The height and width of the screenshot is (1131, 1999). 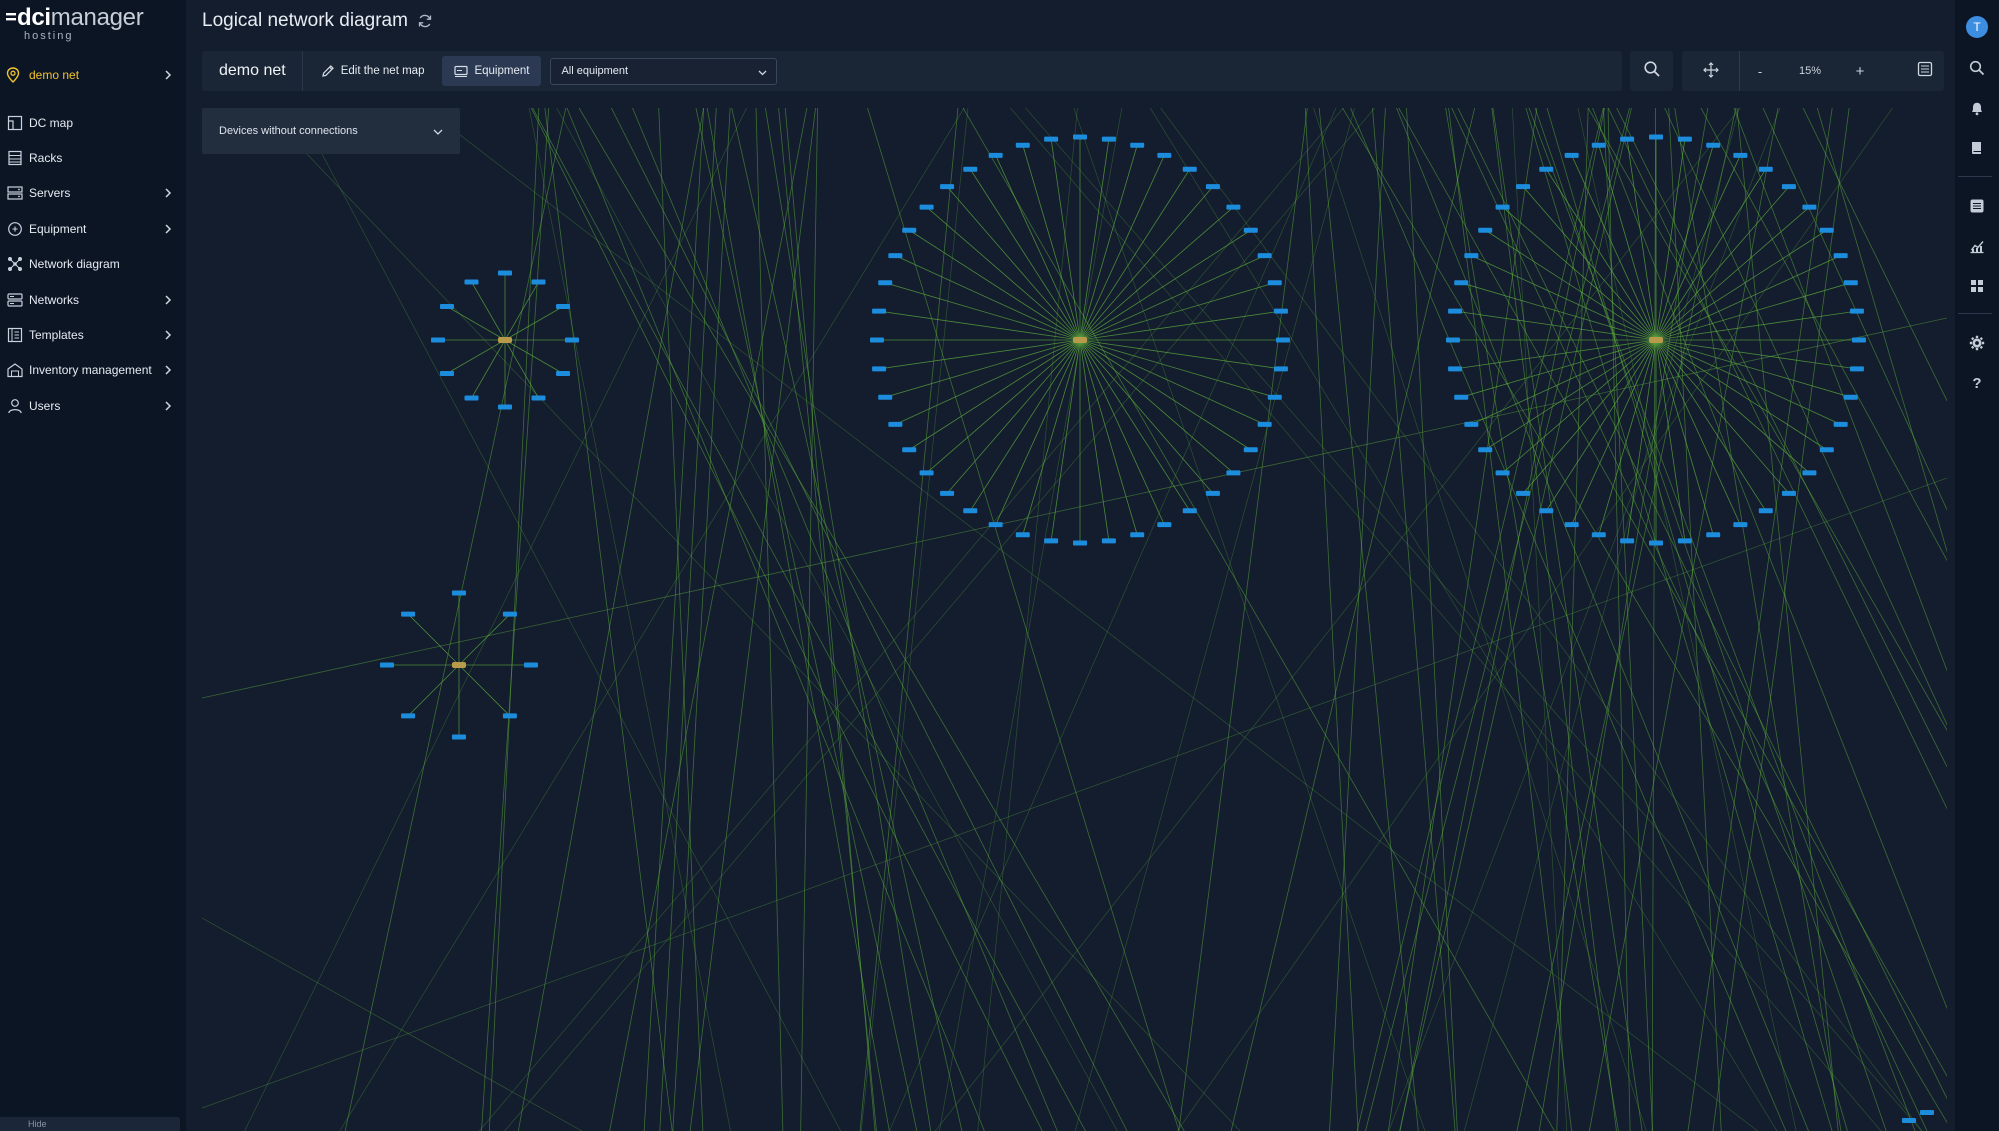 What do you see at coordinates (93, 370) in the screenshot?
I see `sidebar-item-inventory-management: Inventory management` at bounding box center [93, 370].